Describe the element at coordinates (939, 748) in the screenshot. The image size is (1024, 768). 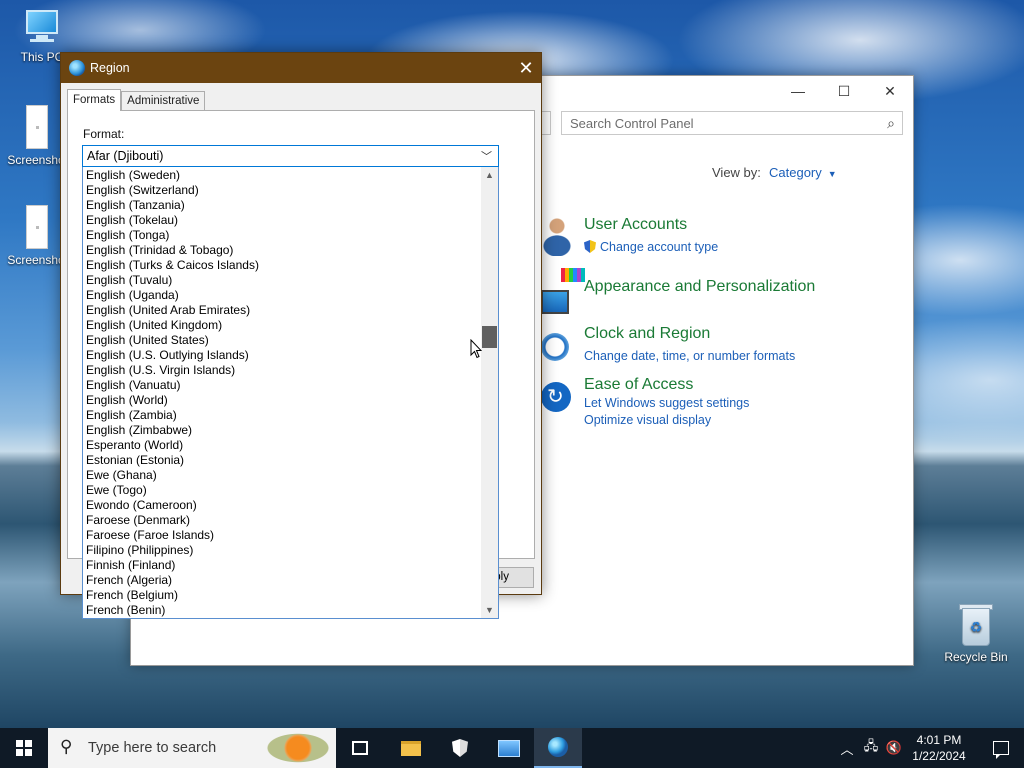
I see `taskbar-clock: 4:01 PM 1/22/2024` at that location.